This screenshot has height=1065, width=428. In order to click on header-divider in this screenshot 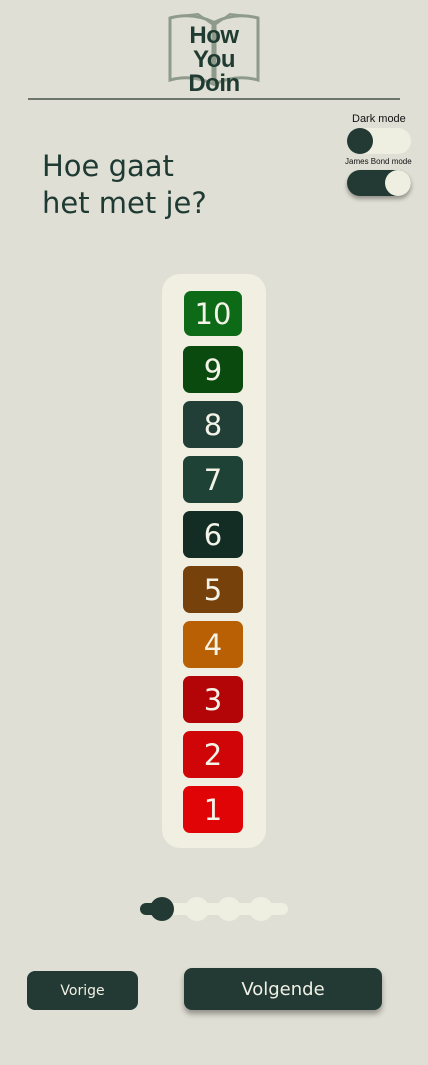, I will do `click(214, 99)`.